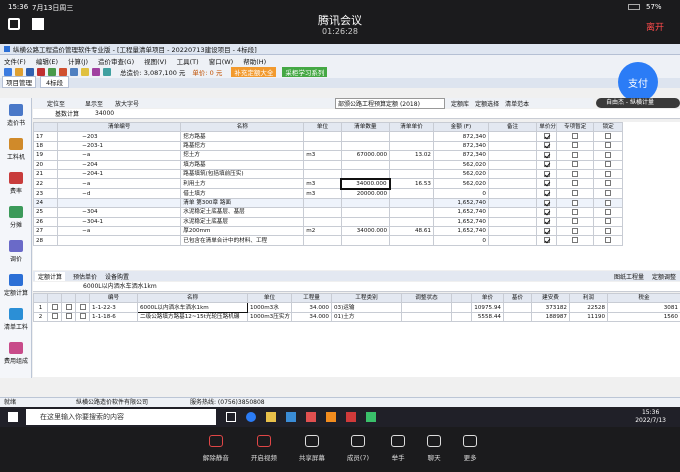  I want to click on tab-equipment: 设备购置, so click(117, 276).